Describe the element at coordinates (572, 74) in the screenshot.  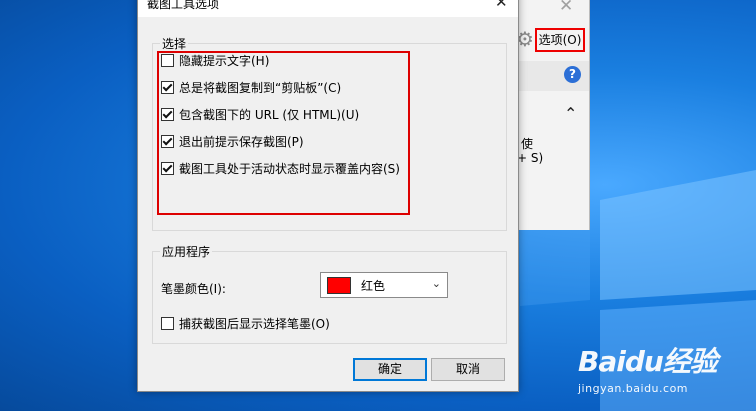
I see `help-icon: ?` at that location.